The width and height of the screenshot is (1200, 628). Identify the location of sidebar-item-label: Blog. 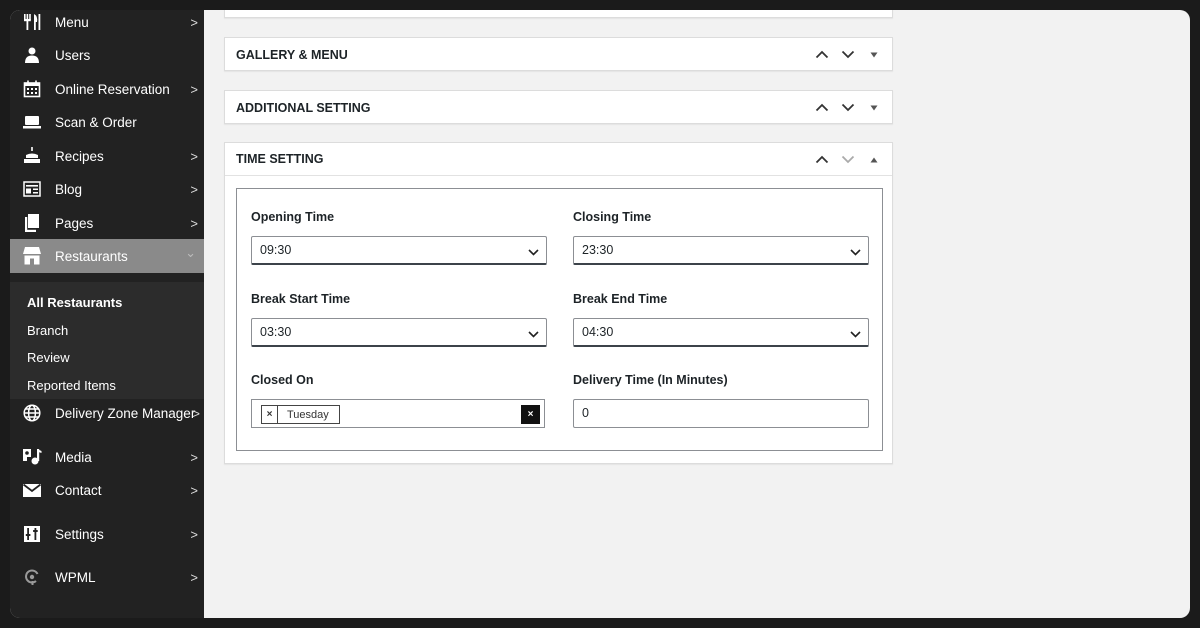
(69, 189).